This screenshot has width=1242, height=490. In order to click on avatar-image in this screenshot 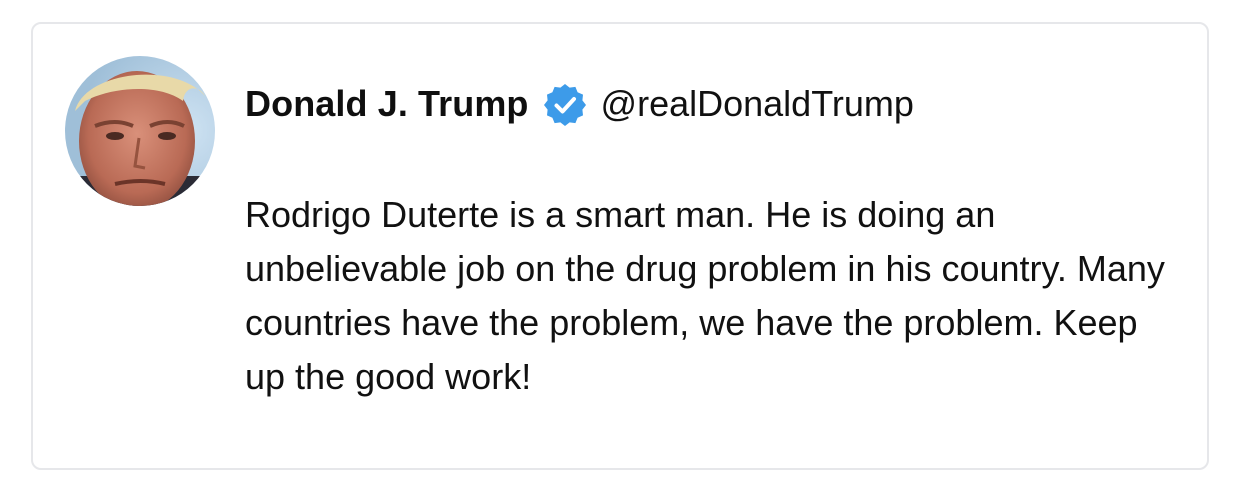, I will do `click(140, 131)`.